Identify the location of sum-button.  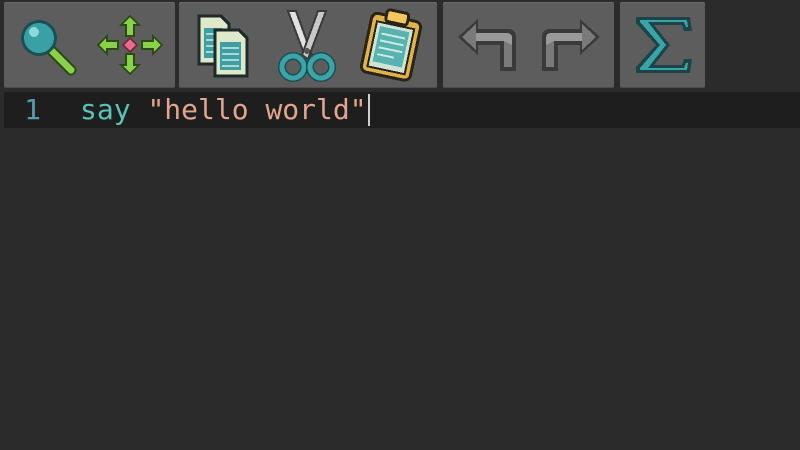
(662, 45).